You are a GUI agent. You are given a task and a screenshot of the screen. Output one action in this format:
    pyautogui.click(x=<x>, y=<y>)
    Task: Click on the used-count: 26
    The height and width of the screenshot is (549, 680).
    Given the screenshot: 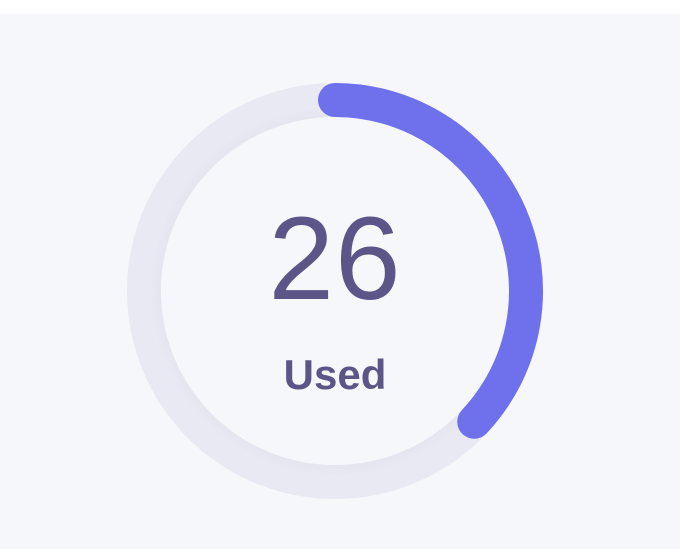 What is the action you would take?
    pyautogui.click(x=335, y=259)
    